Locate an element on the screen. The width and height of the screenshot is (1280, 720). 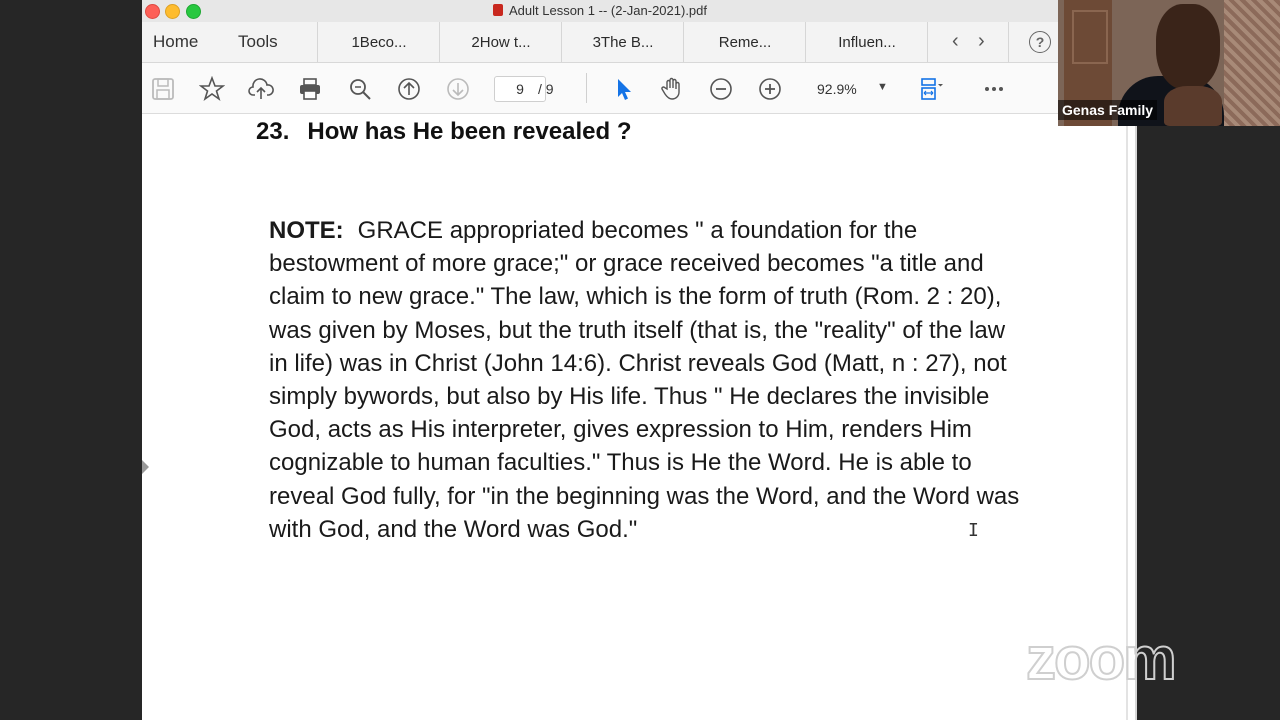
hand-icon is located at coordinates (672, 89).